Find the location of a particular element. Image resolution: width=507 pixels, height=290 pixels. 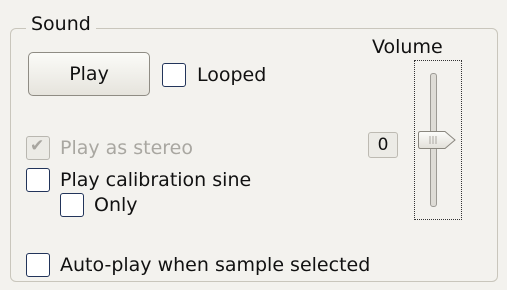

slider-thumb-icon is located at coordinates (437, 140).